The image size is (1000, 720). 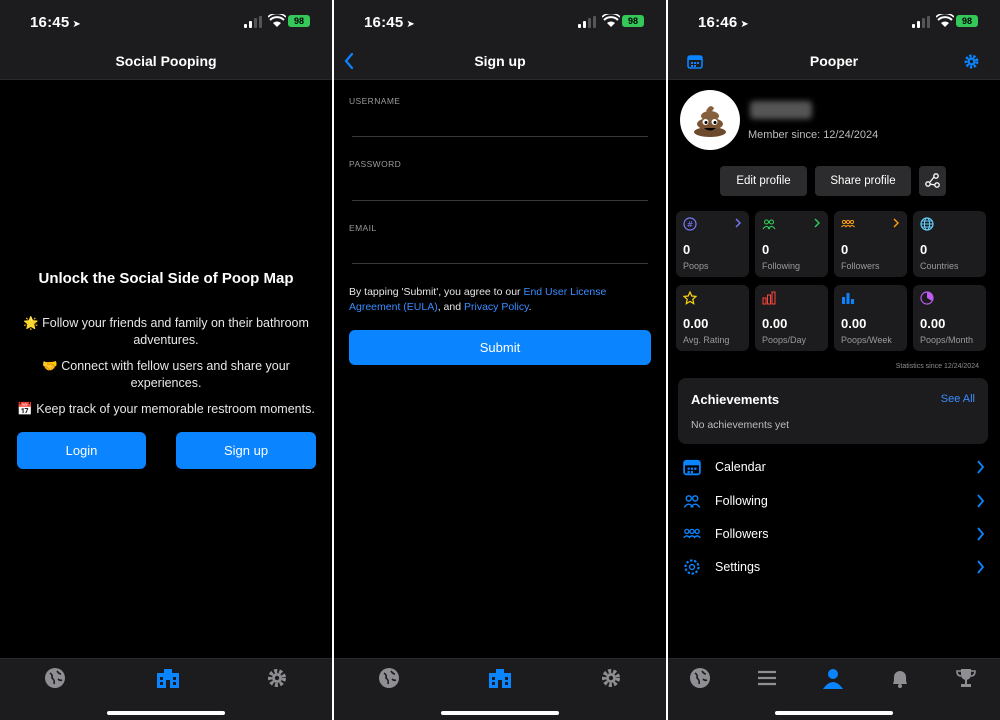 What do you see at coordinates (927, 298) in the screenshot?
I see `pie-chart-icon` at bounding box center [927, 298].